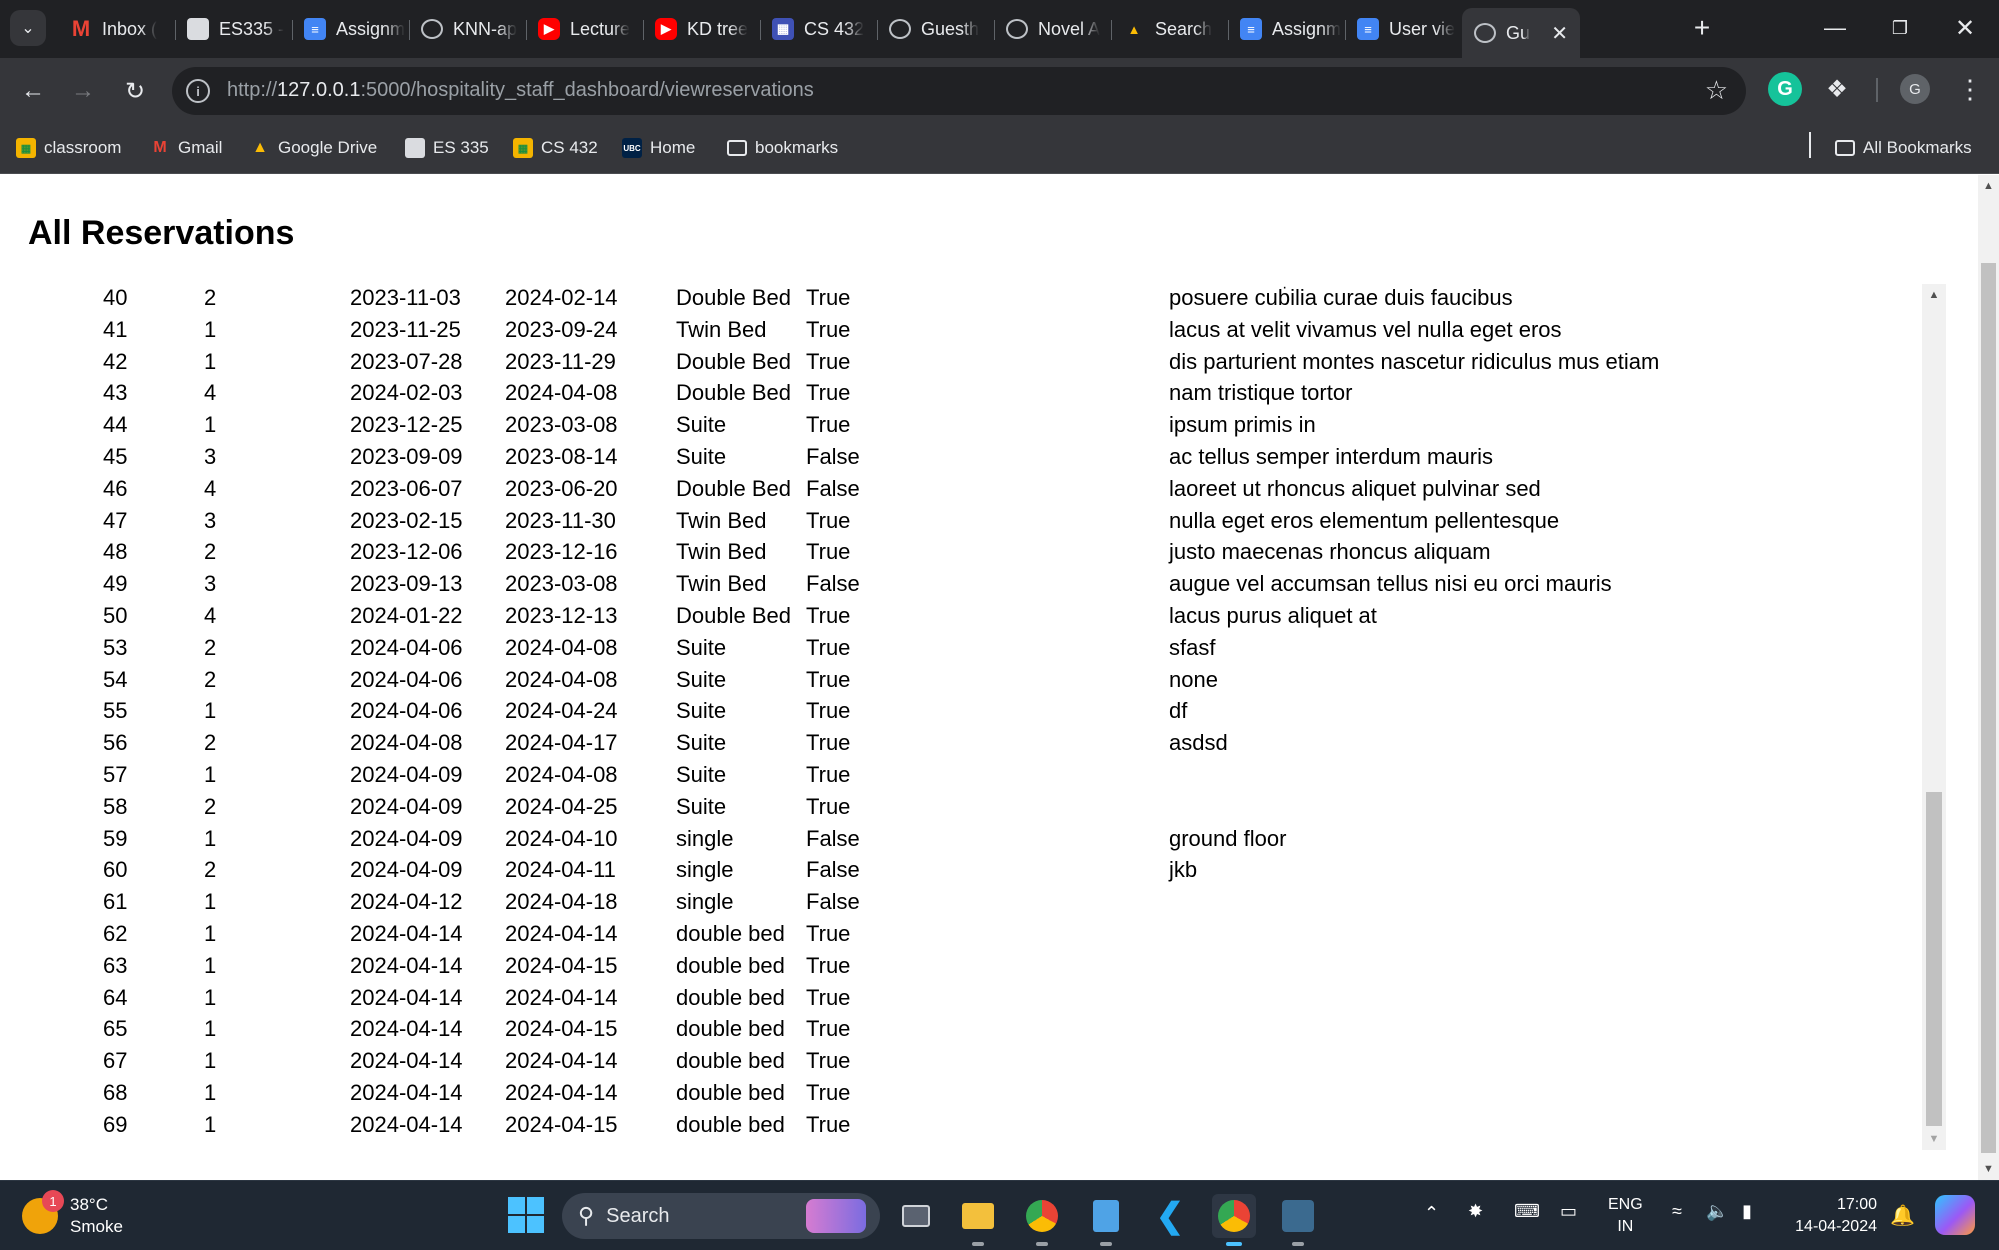 This screenshot has width=1999, height=1250. What do you see at coordinates (561, 297) in the screenshot?
I see `check-out-date: 2024-02-14` at bounding box center [561, 297].